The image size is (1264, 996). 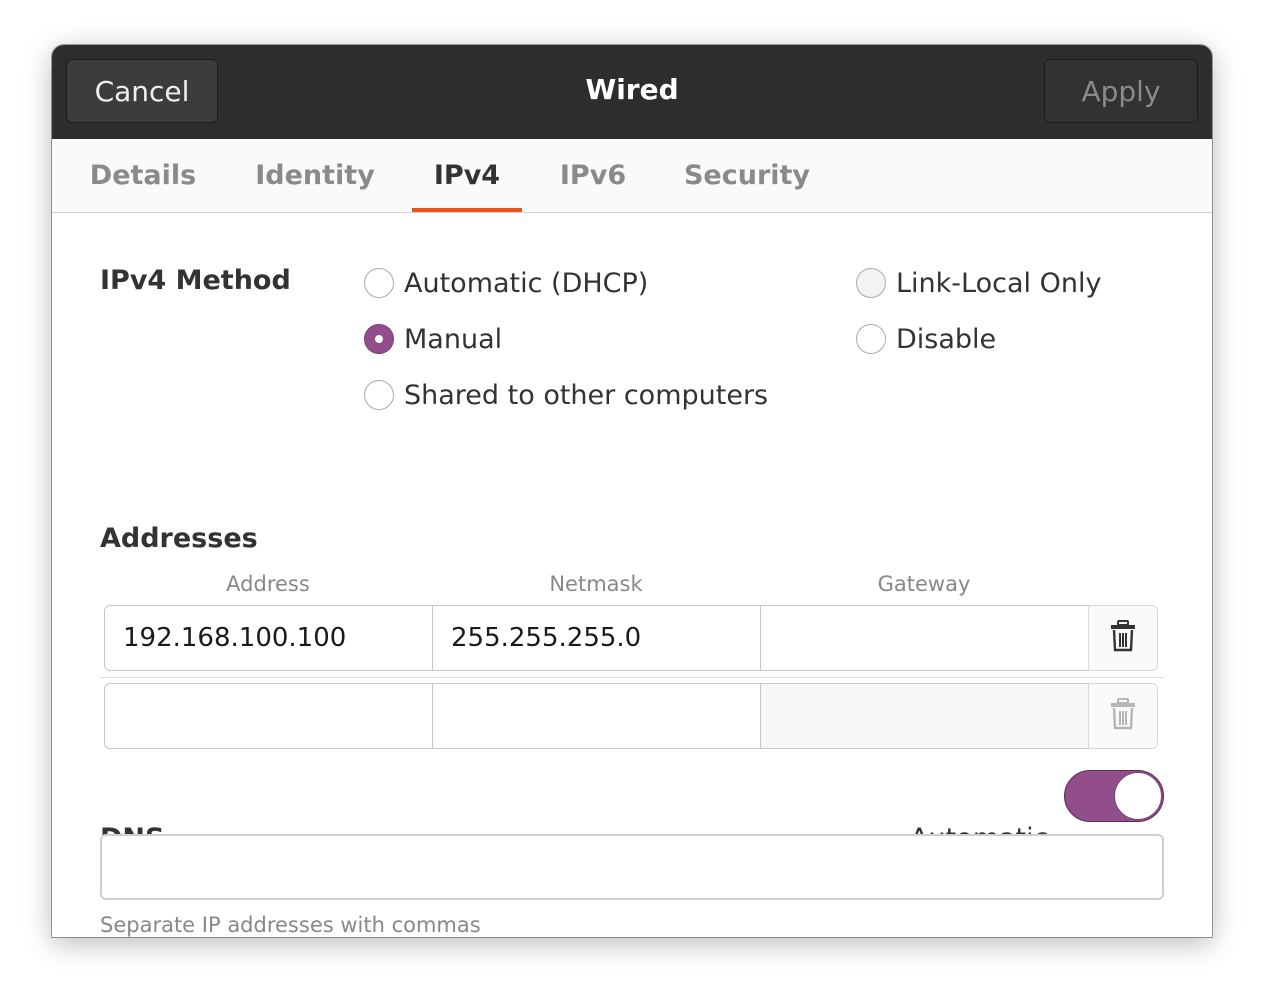 What do you see at coordinates (290, 925) in the screenshot?
I see `dns-hint: Separate IP addresses with commas` at bounding box center [290, 925].